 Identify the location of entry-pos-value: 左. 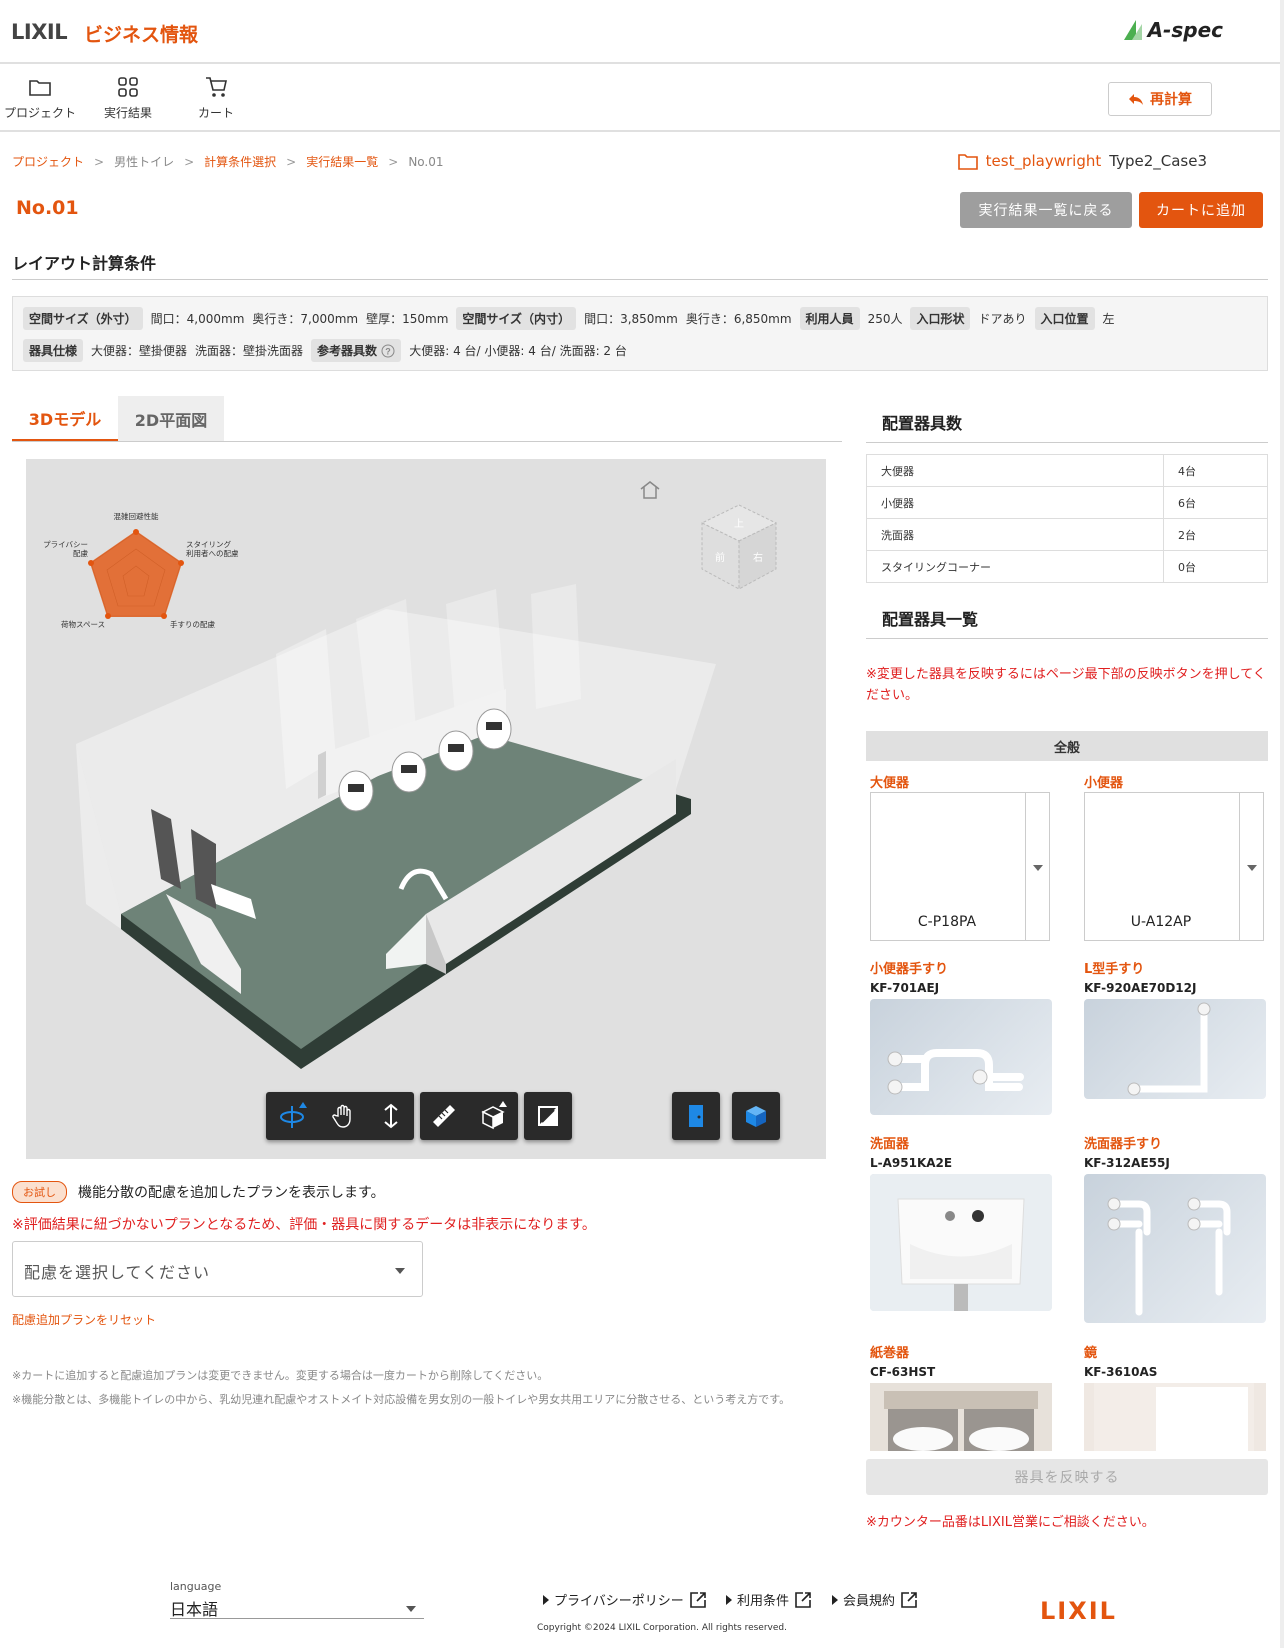
(1108, 319).